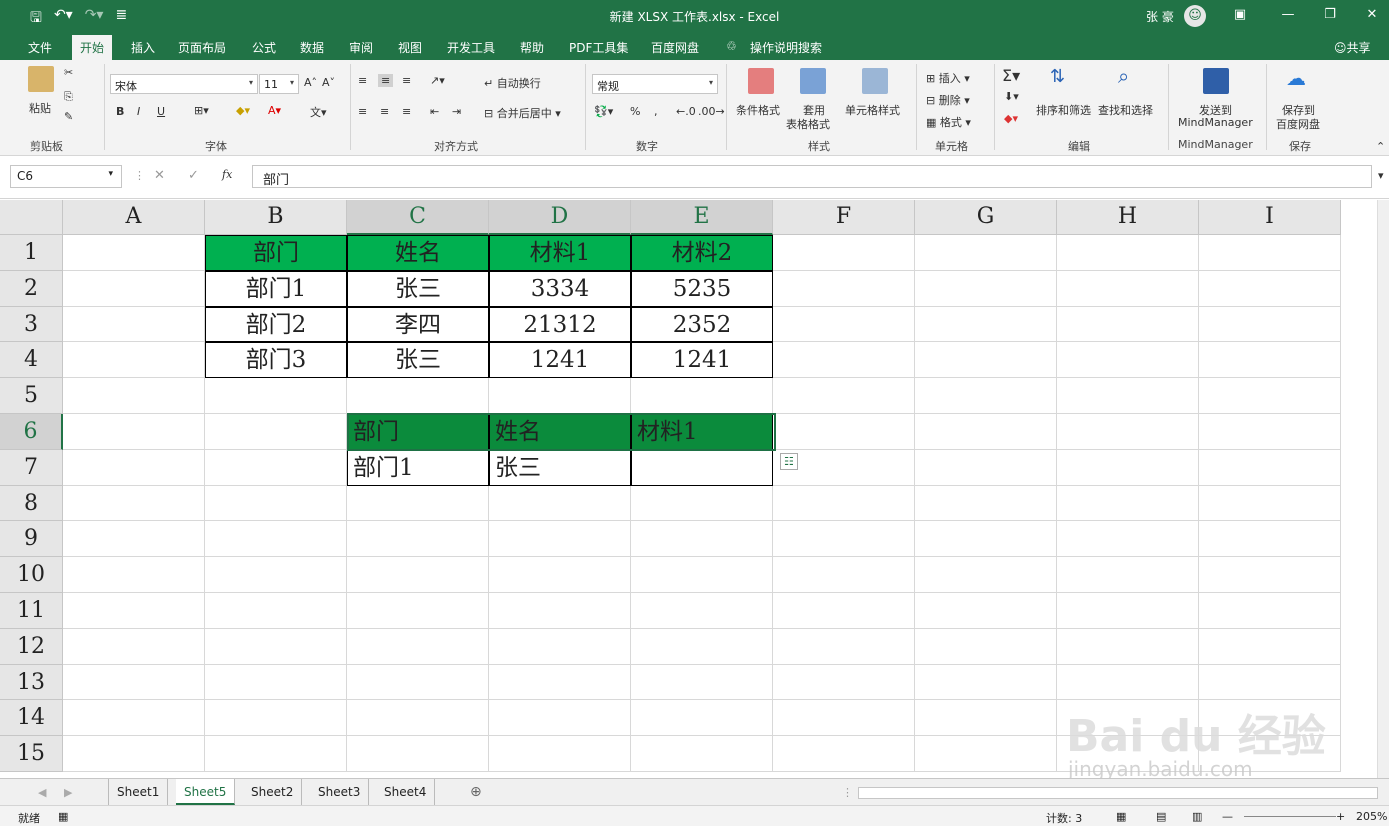 This screenshot has width=1389, height=826. What do you see at coordinates (1270, 217) in the screenshot?
I see `column-header-i: I` at bounding box center [1270, 217].